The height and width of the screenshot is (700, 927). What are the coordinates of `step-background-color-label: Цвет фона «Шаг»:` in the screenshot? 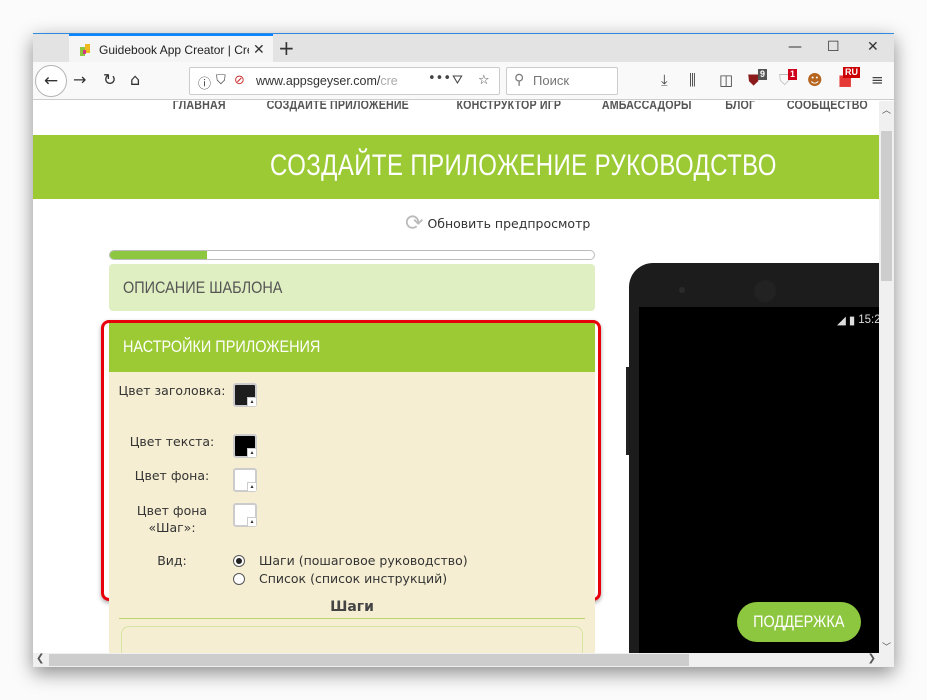 It's located at (172, 519).